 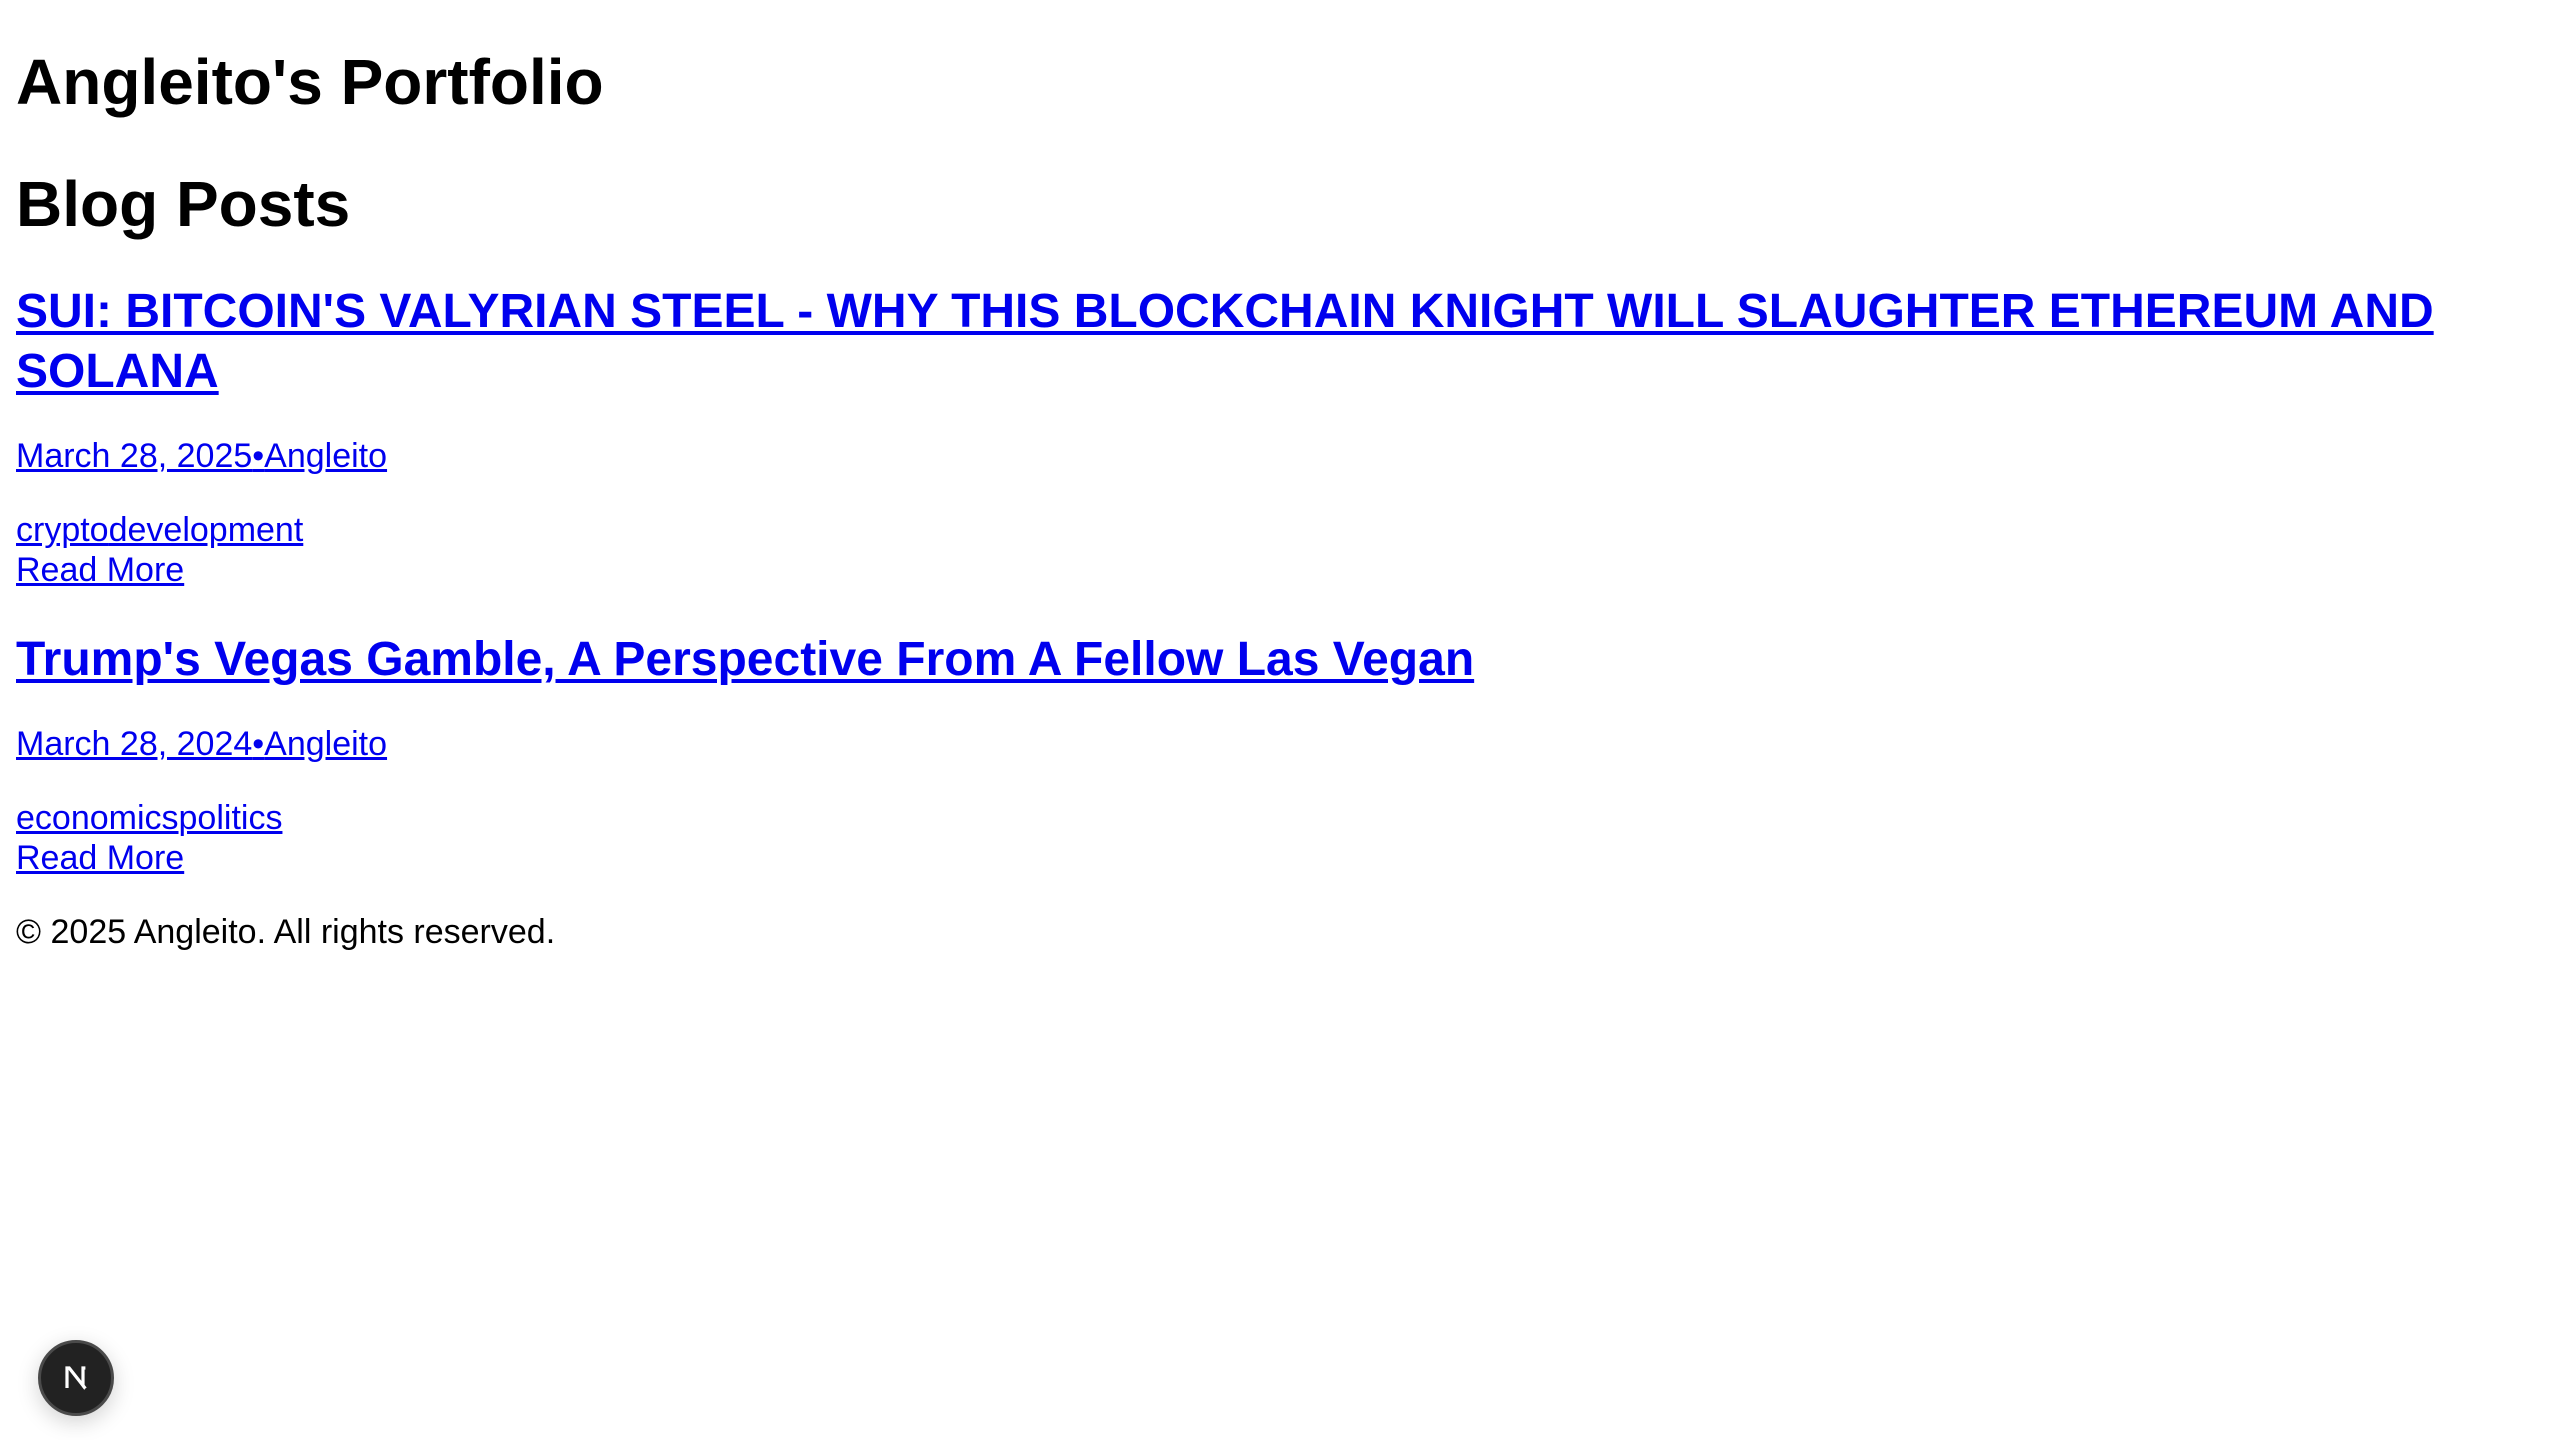 What do you see at coordinates (1280, 818) in the screenshot?
I see `post-tags: economicspolitics` at bounding box center [1280, 818].